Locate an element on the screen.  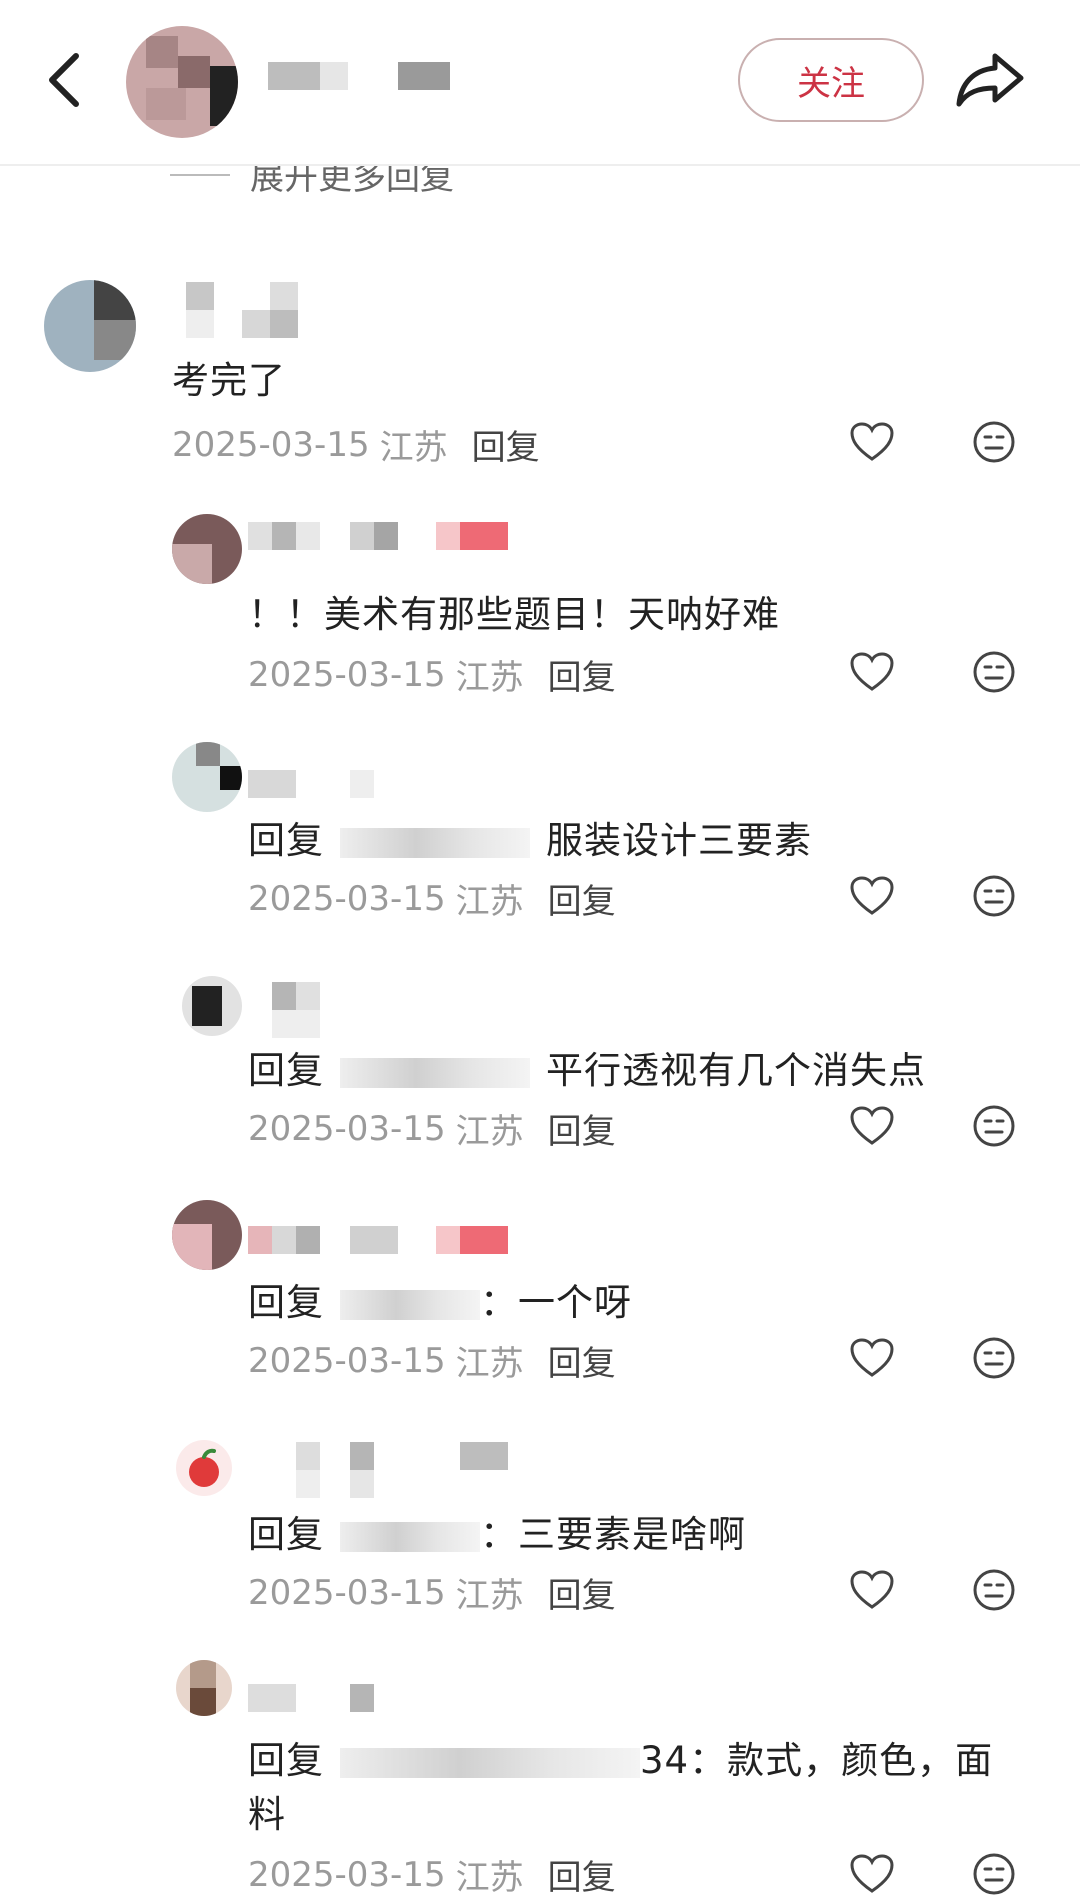
reply-body: ：三要素是啥啊 is located at coordinates (613, 1534).